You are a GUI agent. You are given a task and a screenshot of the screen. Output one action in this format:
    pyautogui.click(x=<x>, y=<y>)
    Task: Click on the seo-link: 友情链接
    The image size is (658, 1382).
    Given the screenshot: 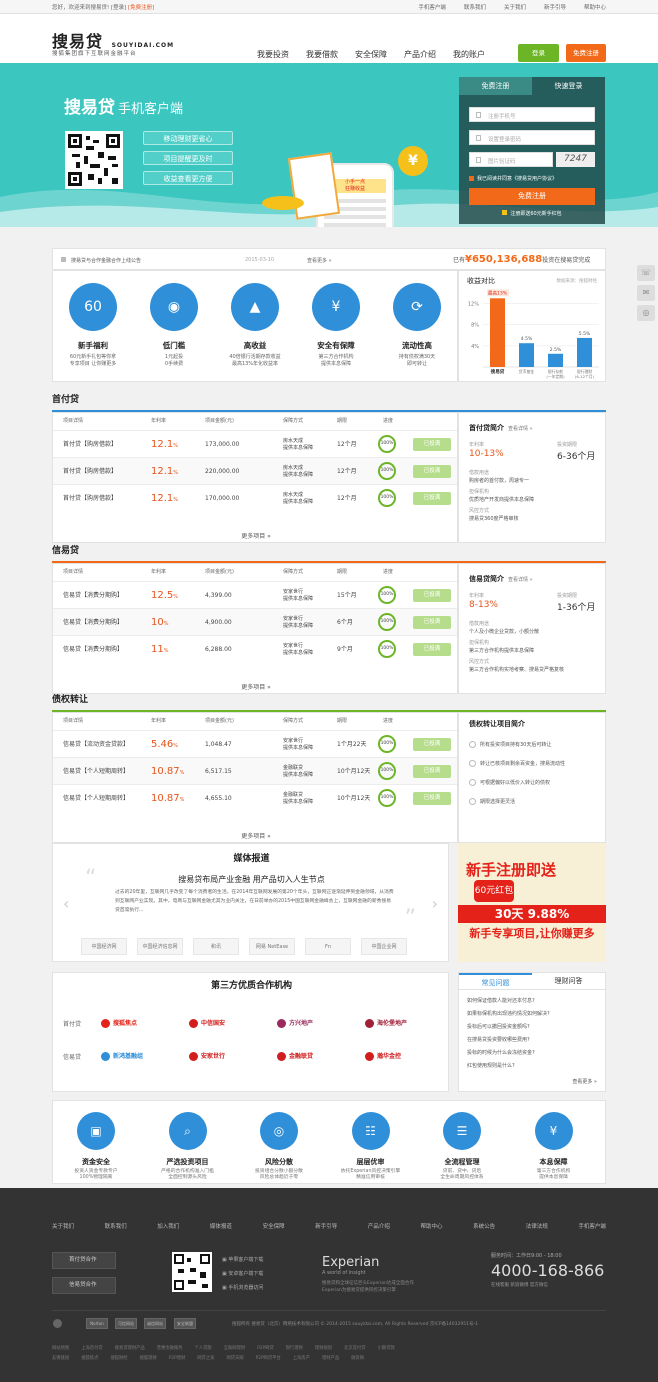 What is the action you would take?
    pyautogui.click(x=60, y=1358)
    